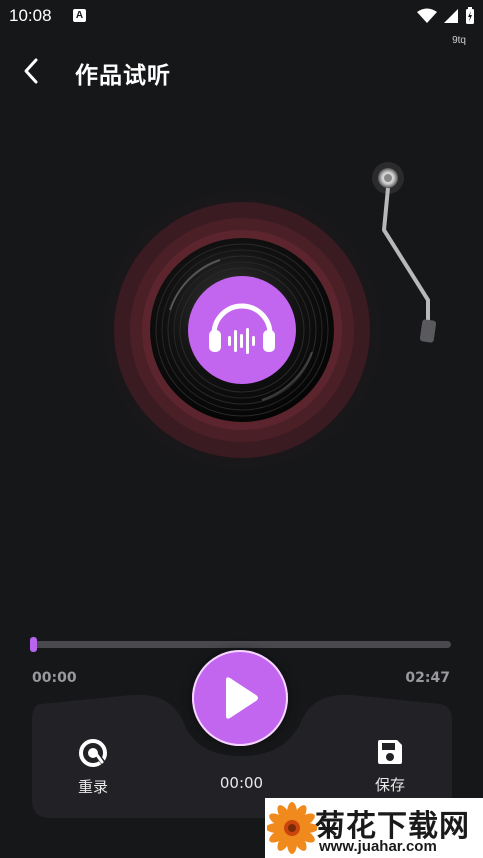 The image size is (483, 858). What do you see at coordinates (79, 15) in the screenshot?
I see `notification-badge: A` at bounding box center [79, 15].